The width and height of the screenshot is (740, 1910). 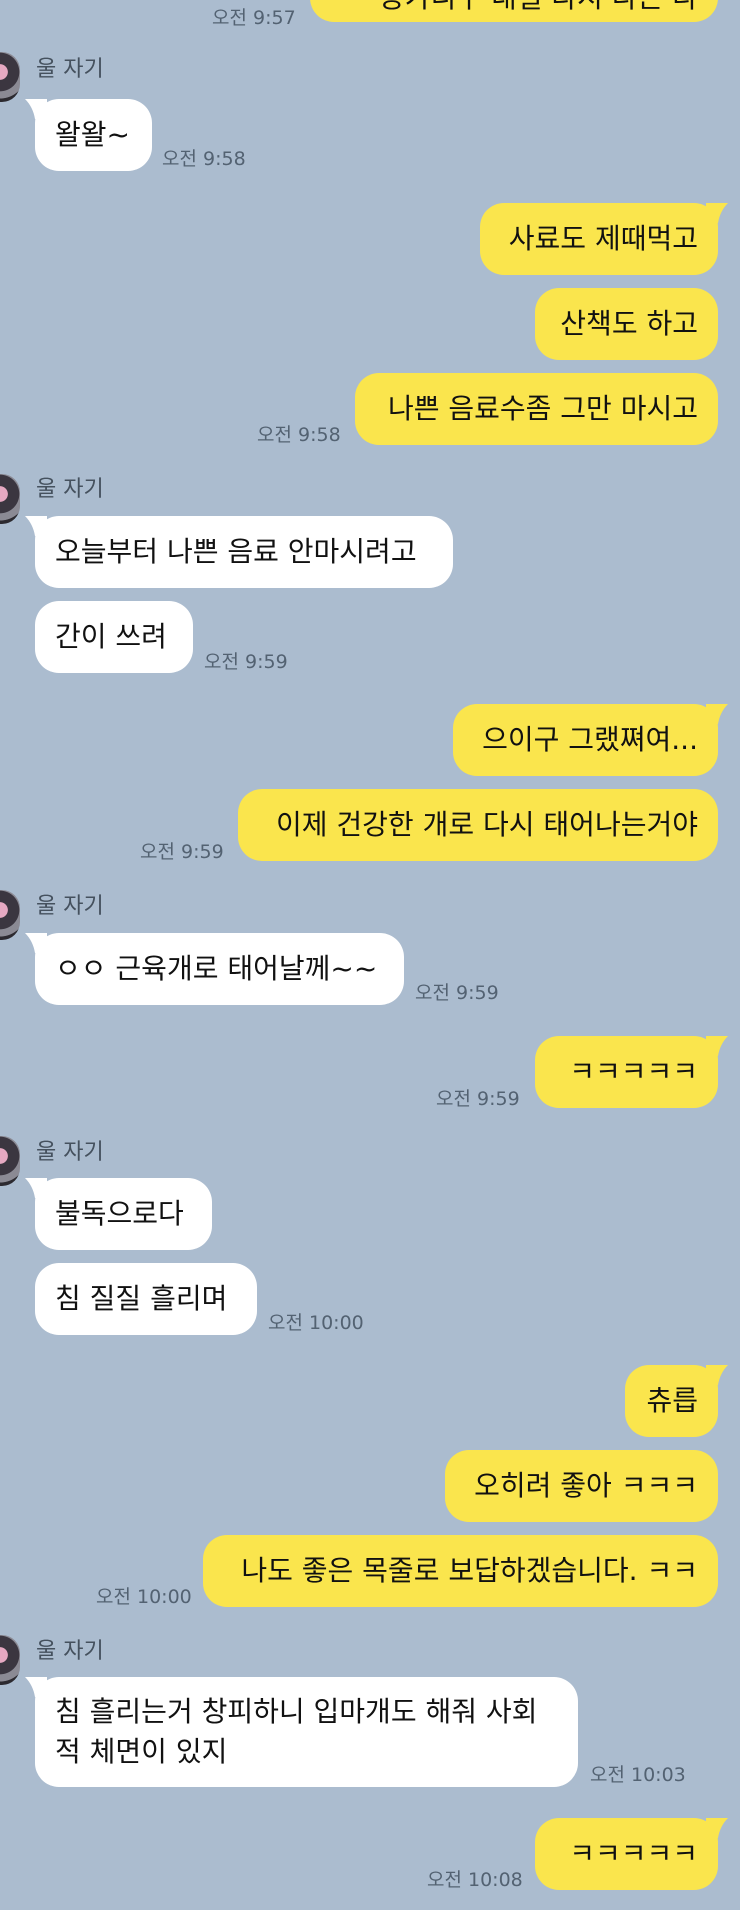 I want to click on message-text: 산책도 하고, so click(x=629, y=323).